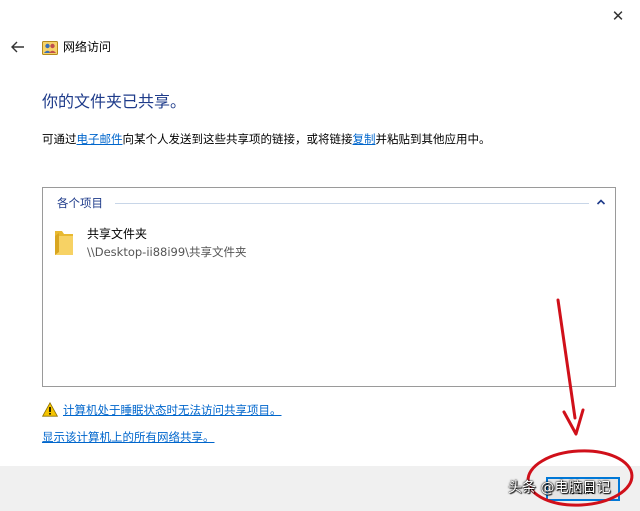  What do you see at coordinates (64, 243) in the screenshot?
I see `folder-icon` at bounding box center [64, 243].